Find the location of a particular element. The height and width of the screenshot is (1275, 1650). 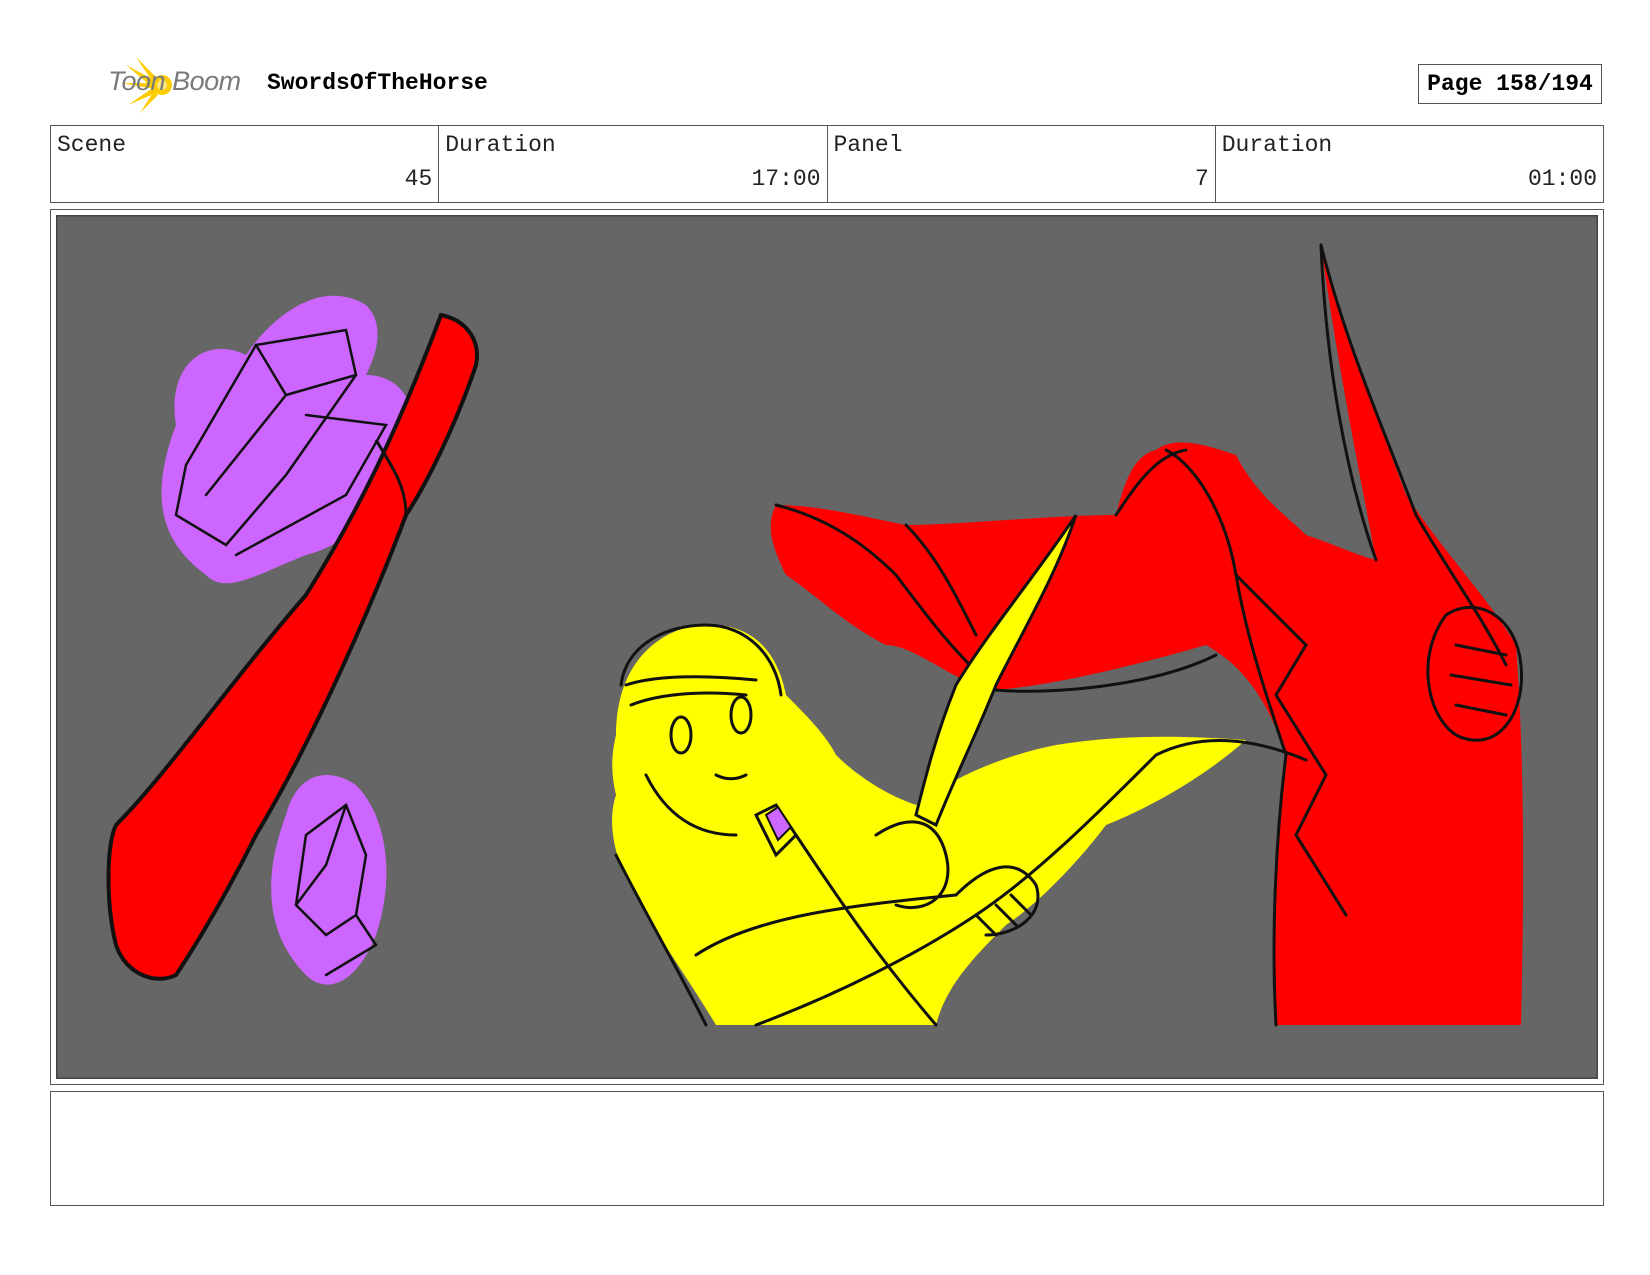

panel-value: 7 is located at coordinates (1201, 179).